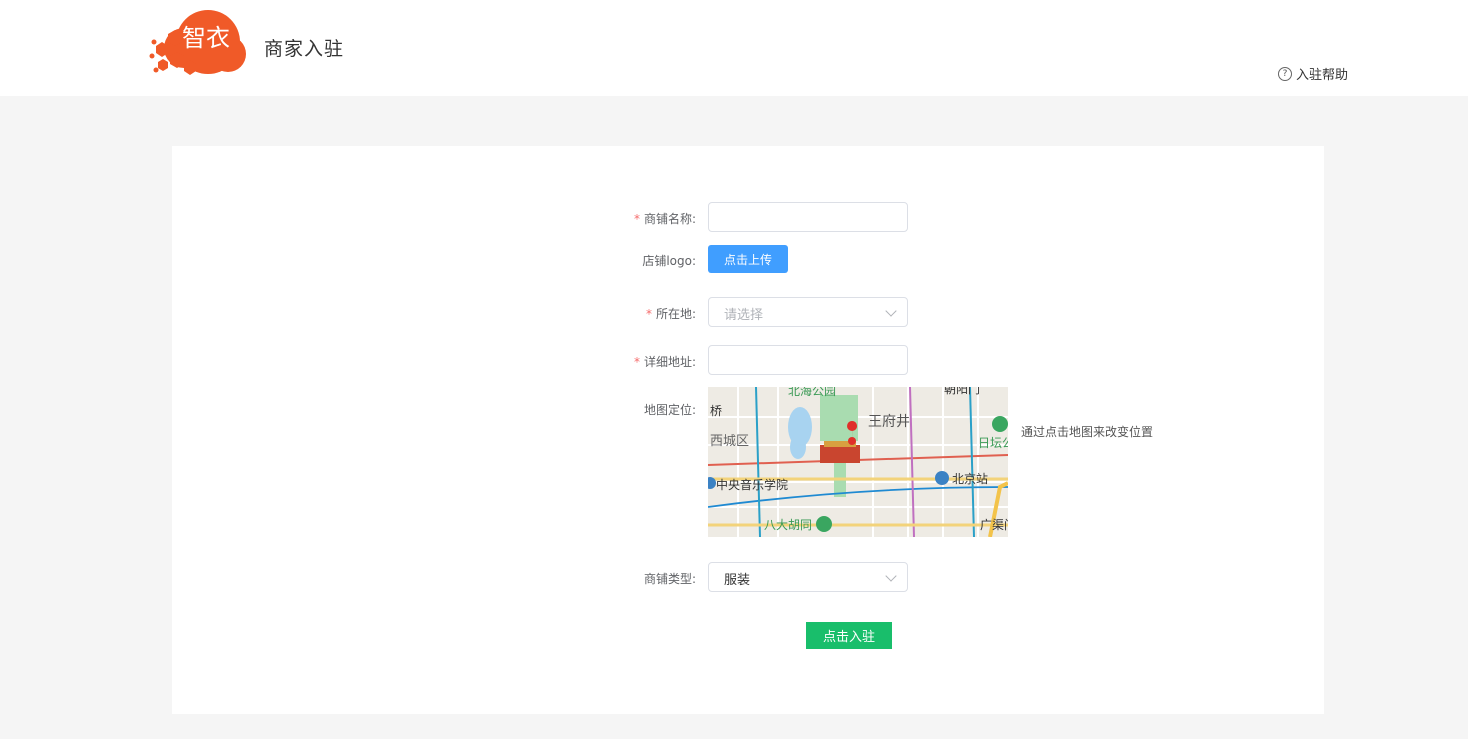 This screenshot has height=739, width=1468. I want to click on svg-text: 中央音乐学院, so click(752, 484).